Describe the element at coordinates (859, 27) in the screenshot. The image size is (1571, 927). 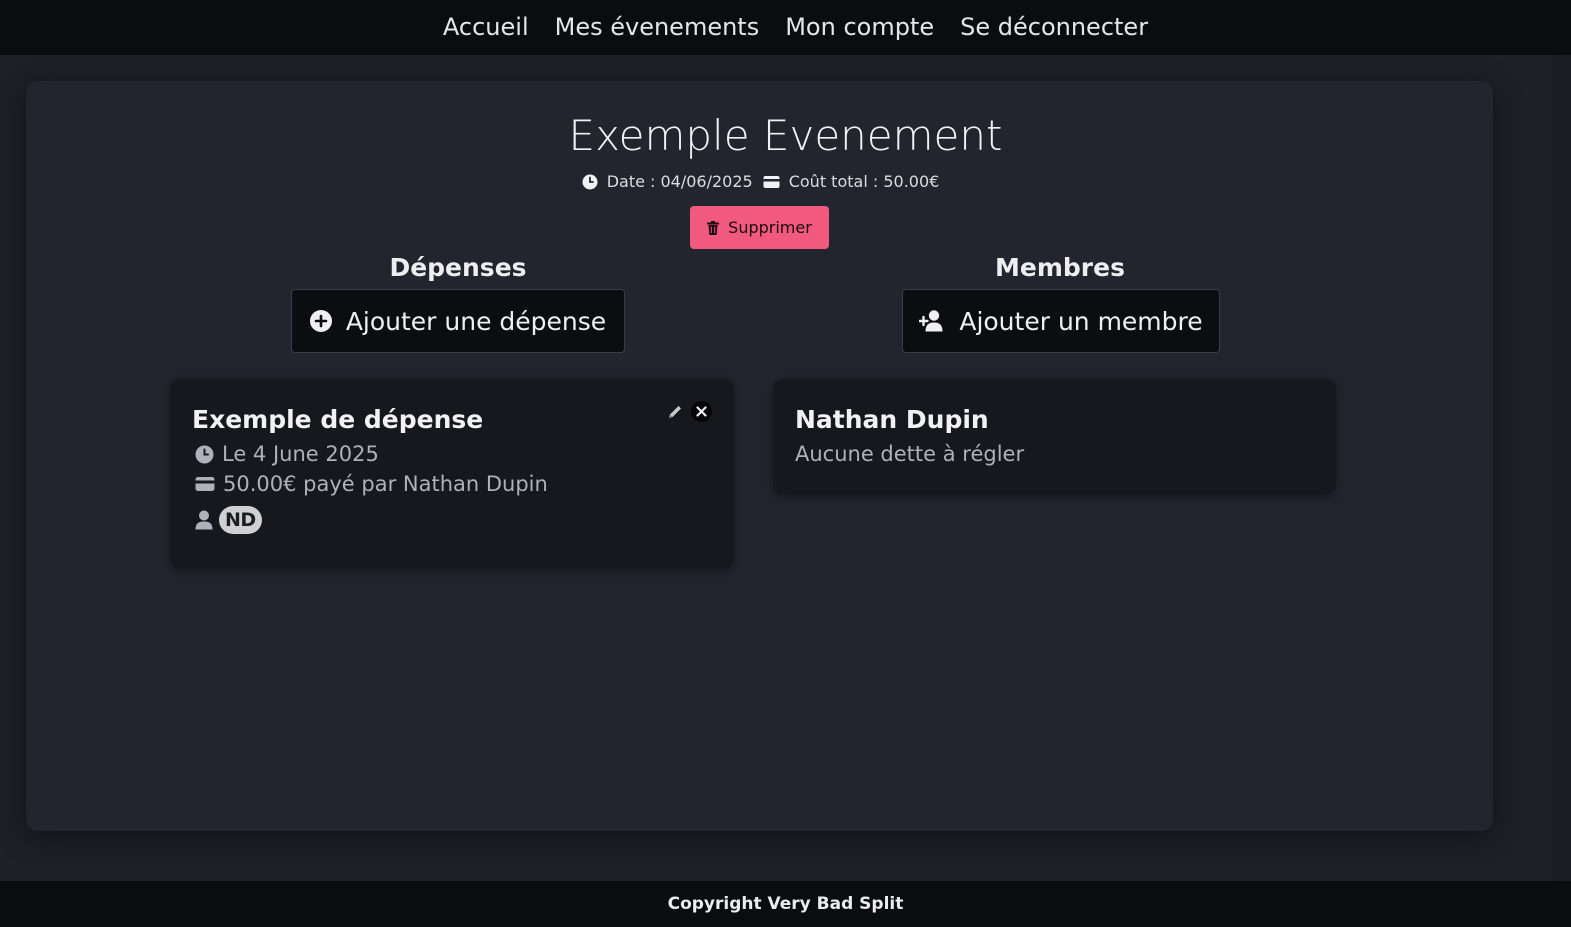
I see `nav-link-mon-compte: Mon compte` at that location.